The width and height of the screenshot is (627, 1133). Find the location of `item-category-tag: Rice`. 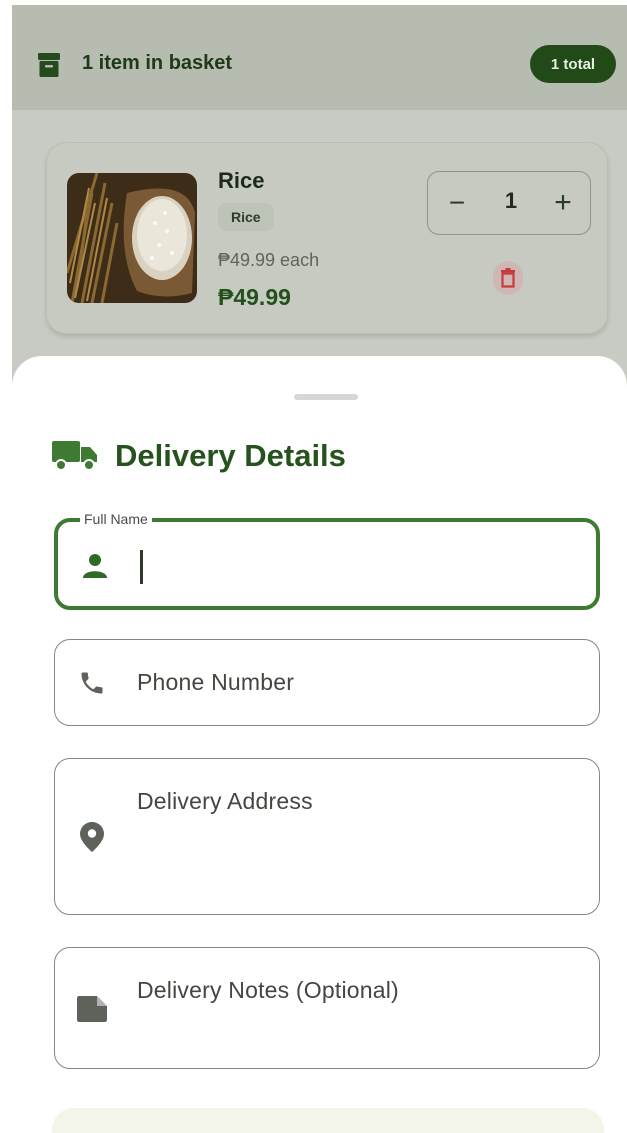

item-category-tag: Rice is located at coordinates (246, 217).